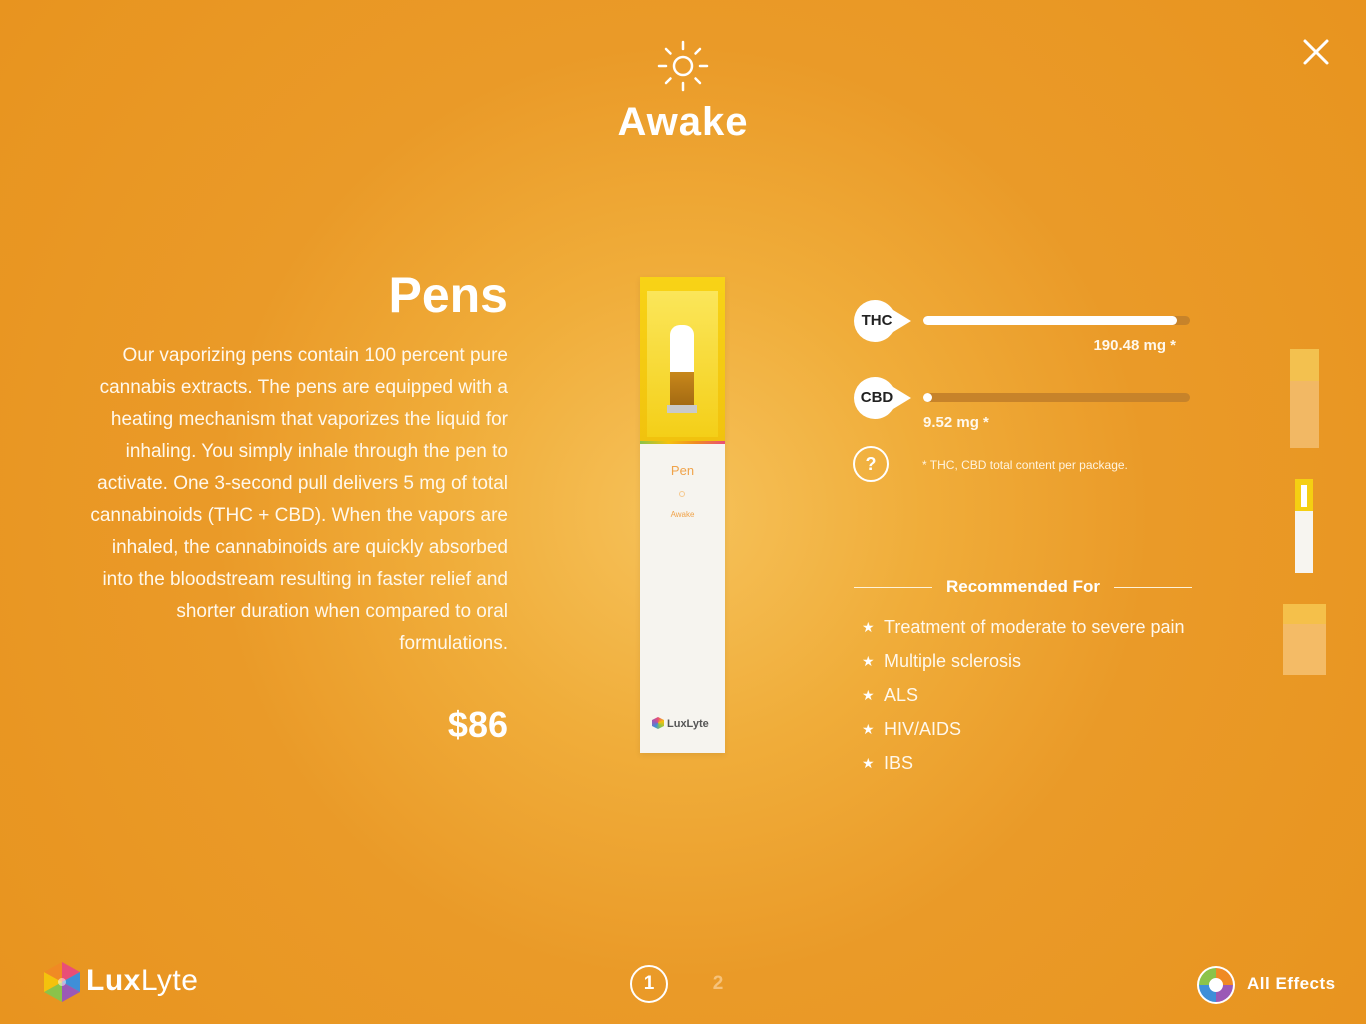  Describe the element at coordinates (923, 729) in the screenshot. I see `recommended-item: HIV/AIDS` at that location.